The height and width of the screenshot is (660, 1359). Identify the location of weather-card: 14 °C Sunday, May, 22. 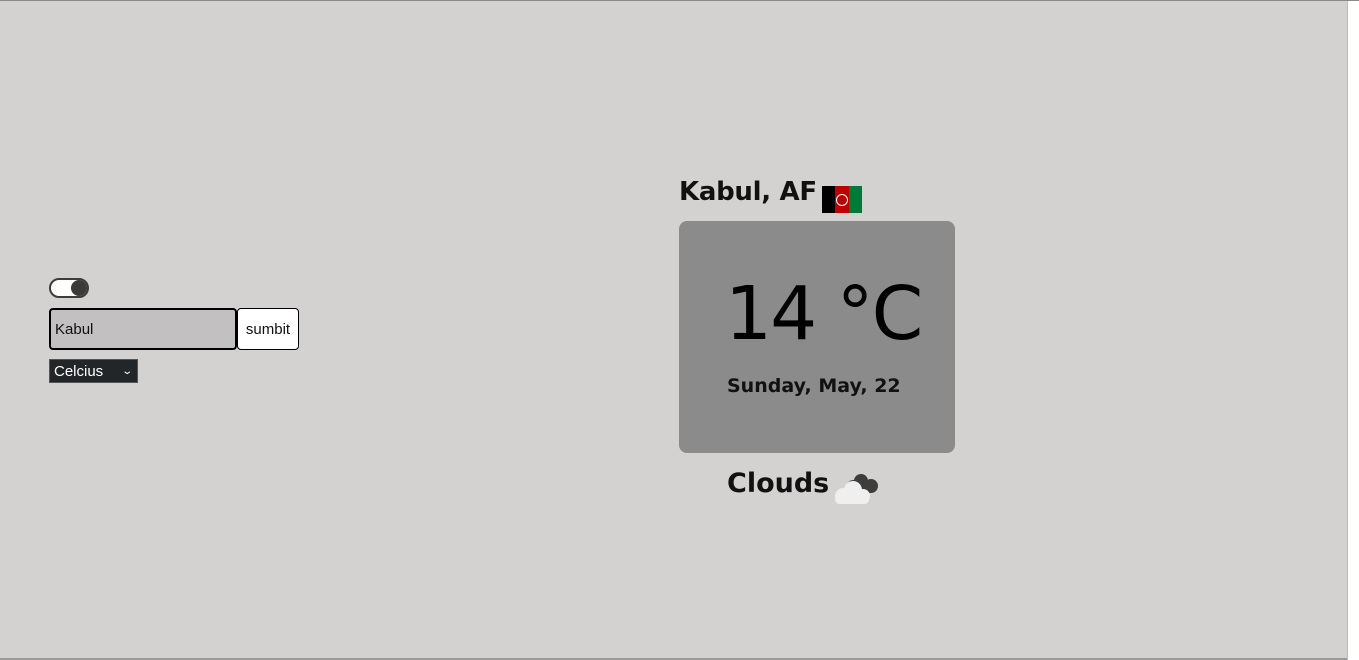
(817, 337).